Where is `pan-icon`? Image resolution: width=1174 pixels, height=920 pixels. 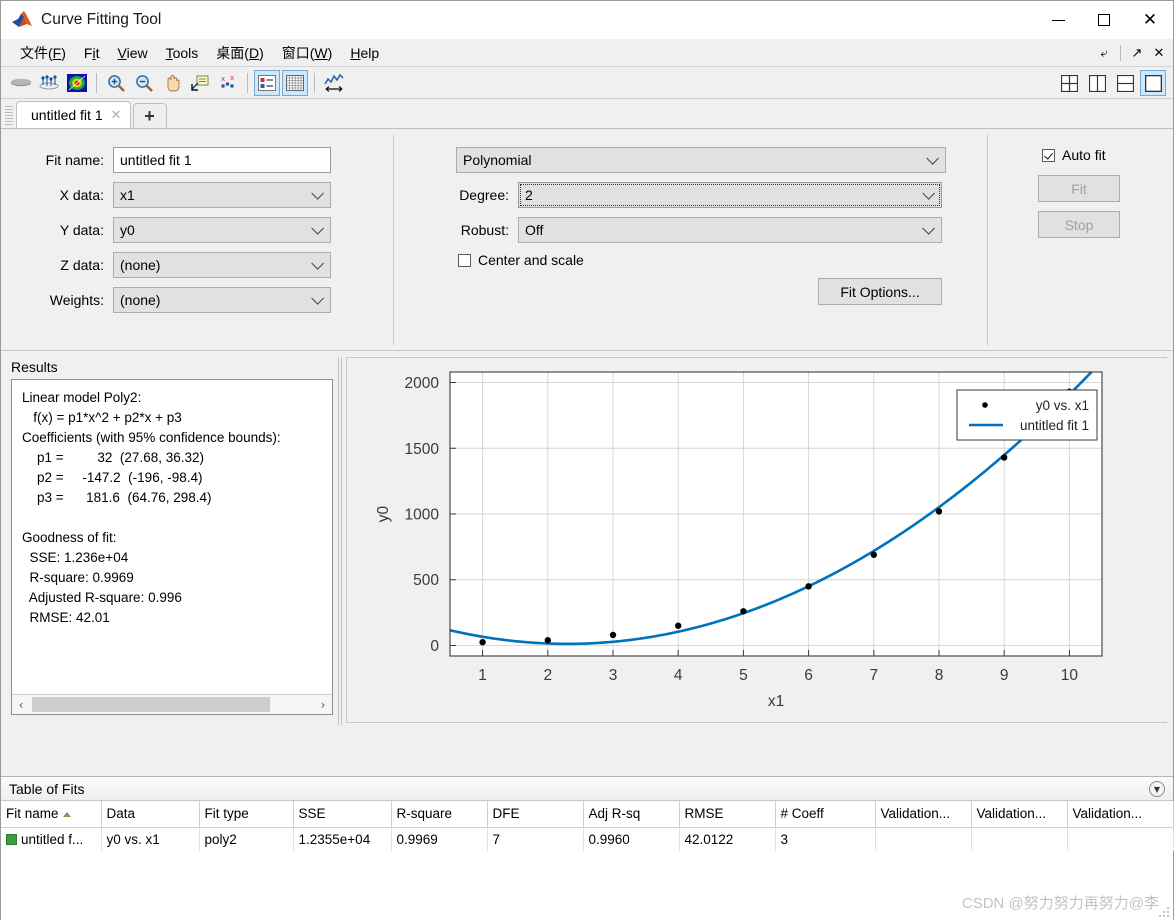
pan-icon is located at coordinates (172, 83).